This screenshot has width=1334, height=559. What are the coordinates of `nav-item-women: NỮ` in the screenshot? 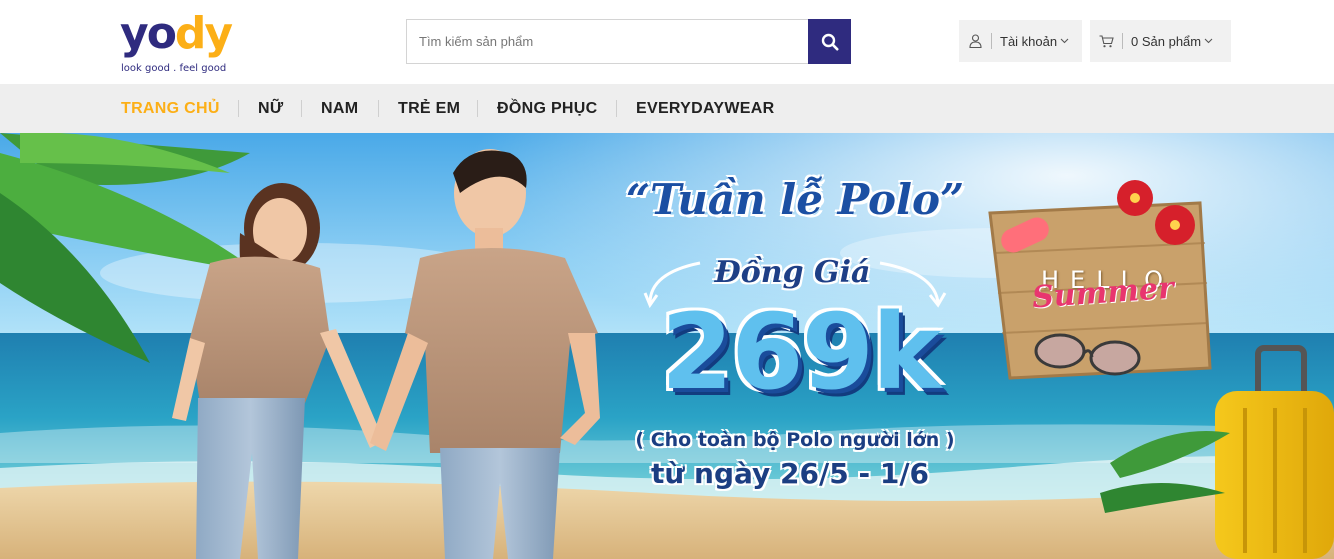 It's located at (270, 108).